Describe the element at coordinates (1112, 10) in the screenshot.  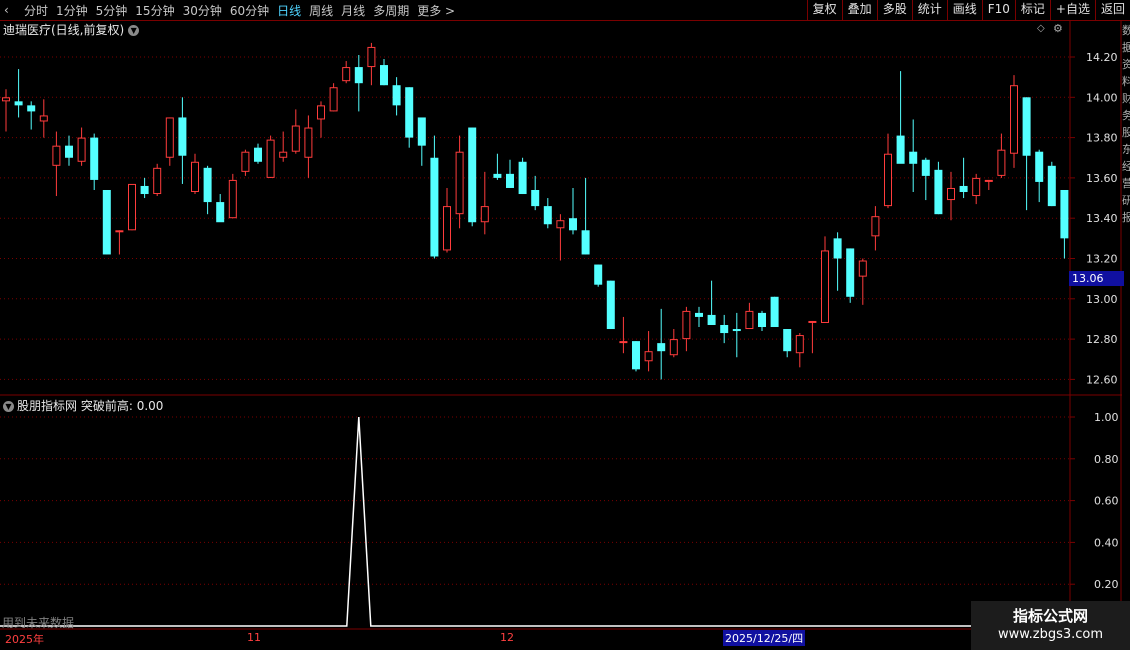
I see `tool-button-8: 返回` at that location.